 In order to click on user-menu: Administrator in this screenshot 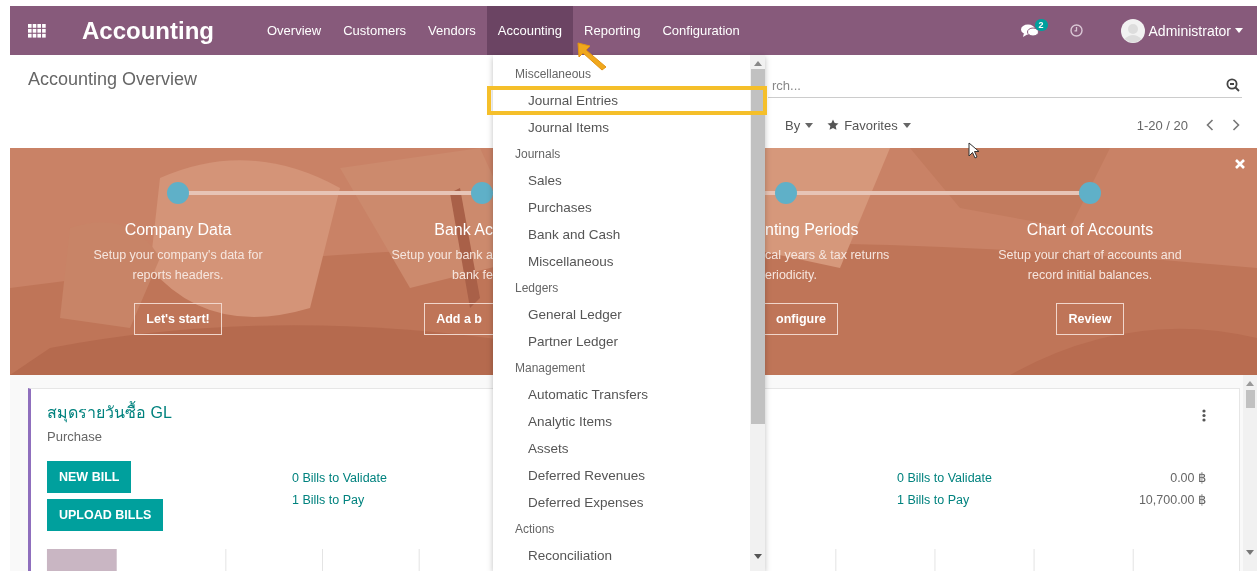, I will do `click(1181, 30)`.